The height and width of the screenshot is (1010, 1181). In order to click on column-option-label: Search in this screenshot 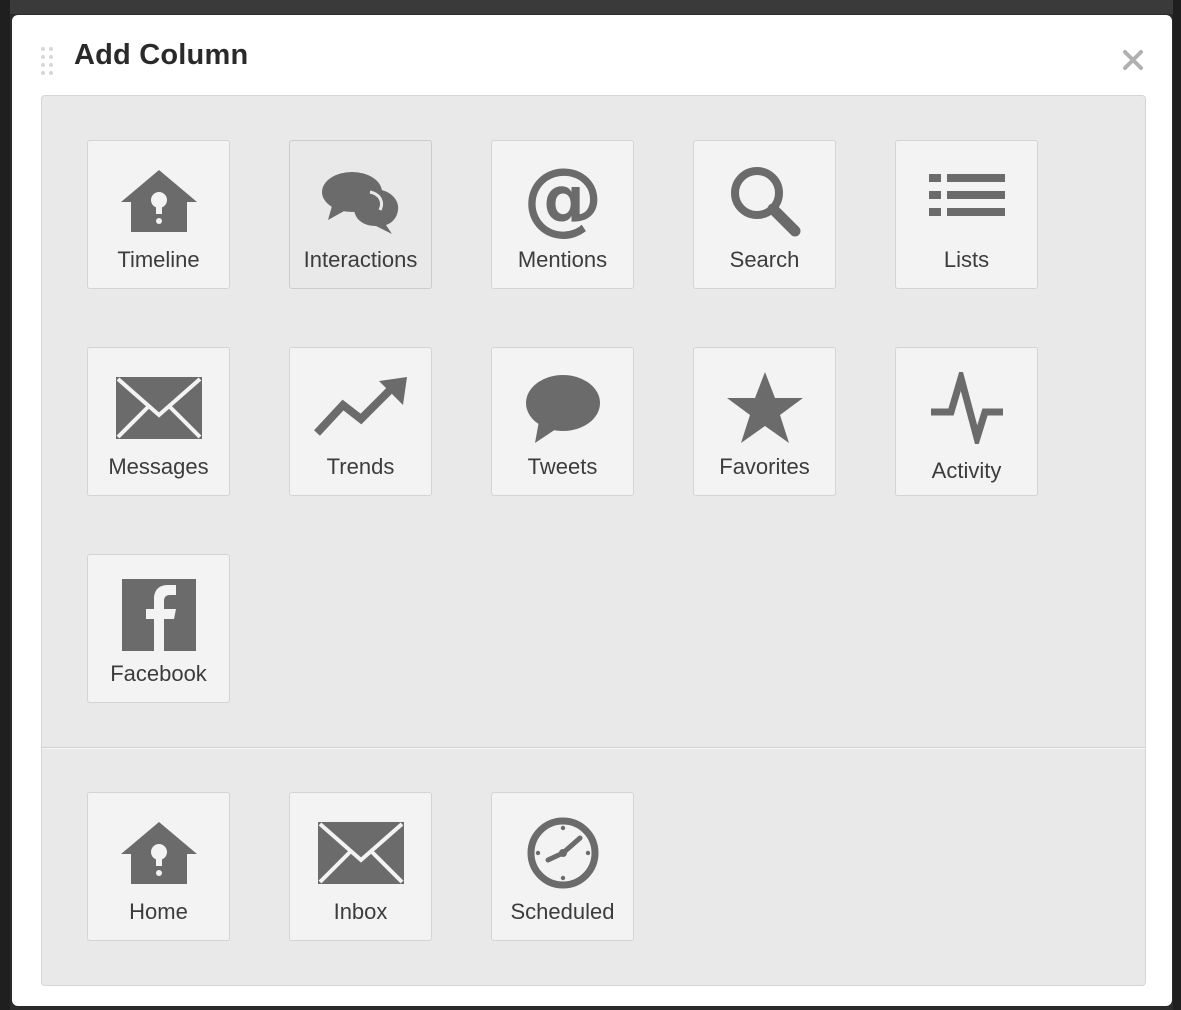, I will do `click(764, 259)`.